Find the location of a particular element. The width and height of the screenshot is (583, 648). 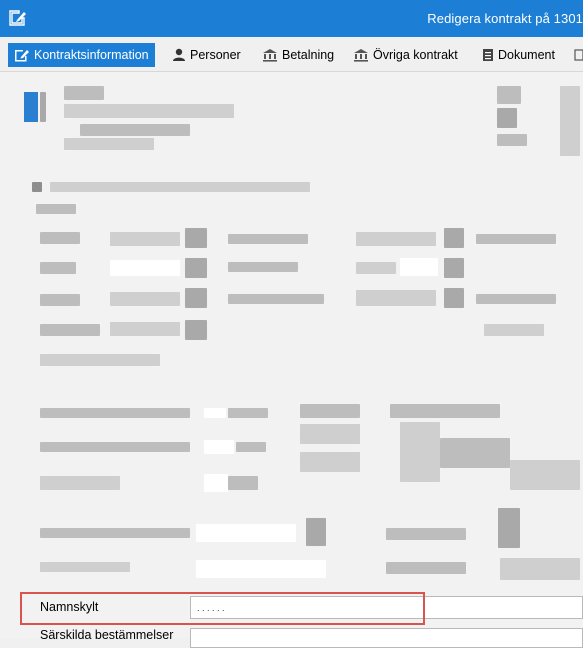

tab-dokument: Dokument is located at coordinates (518, 55).